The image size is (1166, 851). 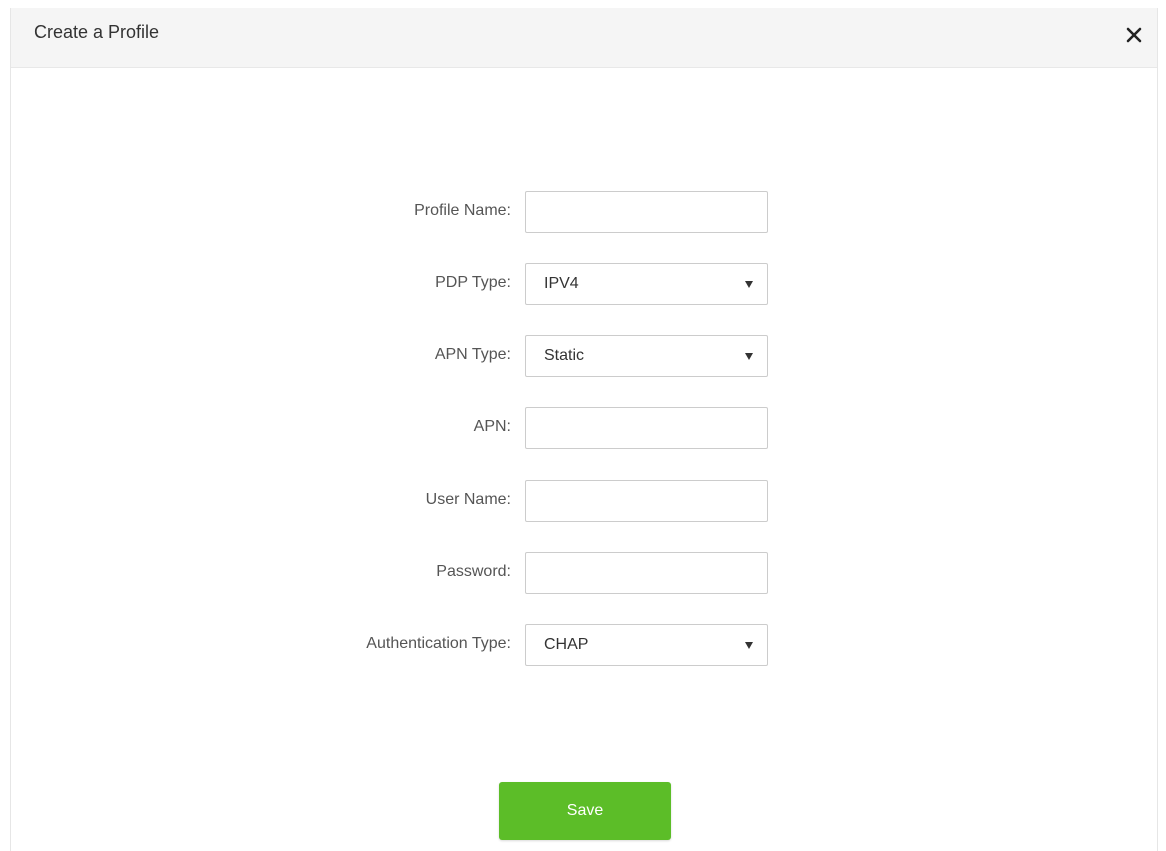 I want to click on auth-type-label: Authentication Type:, so click(x=438, y=643).